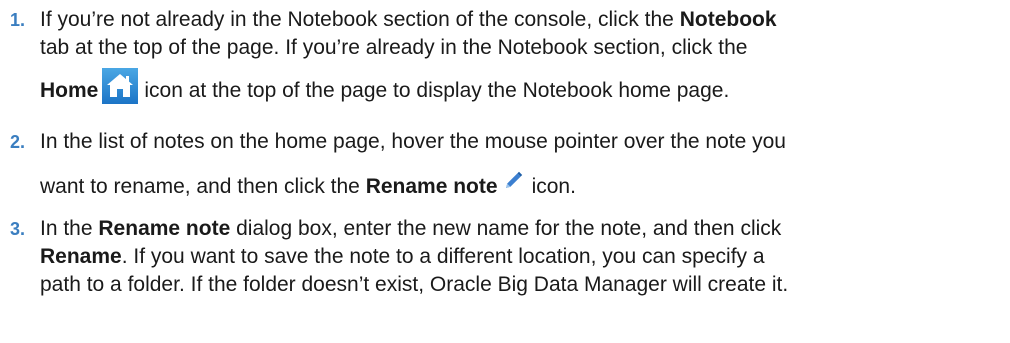  I want to click on step-text: icon., so click(553, 186).